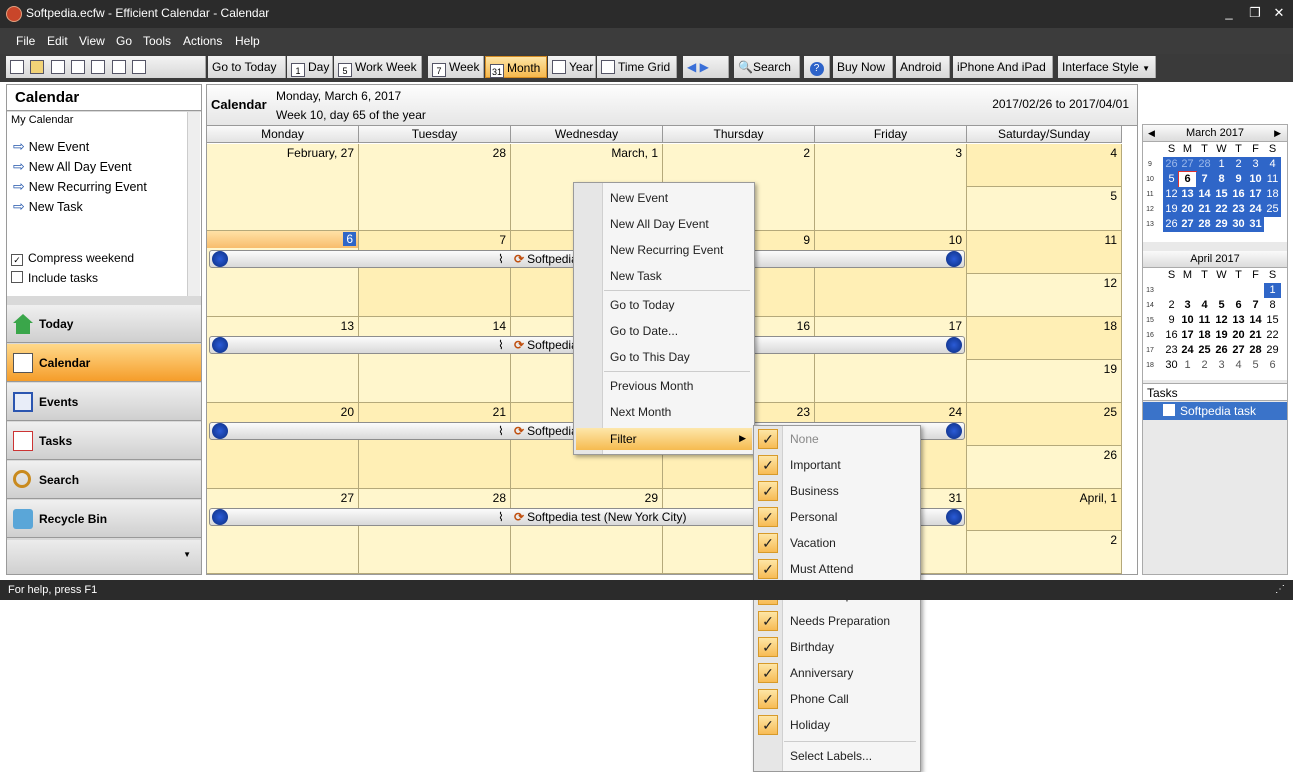 The height and width of the screenshot is (772, 1293). What do you see at coordinates (247, 41) in the screenshot?
I see `menu-help: Help` at bounding box center [247, 41].